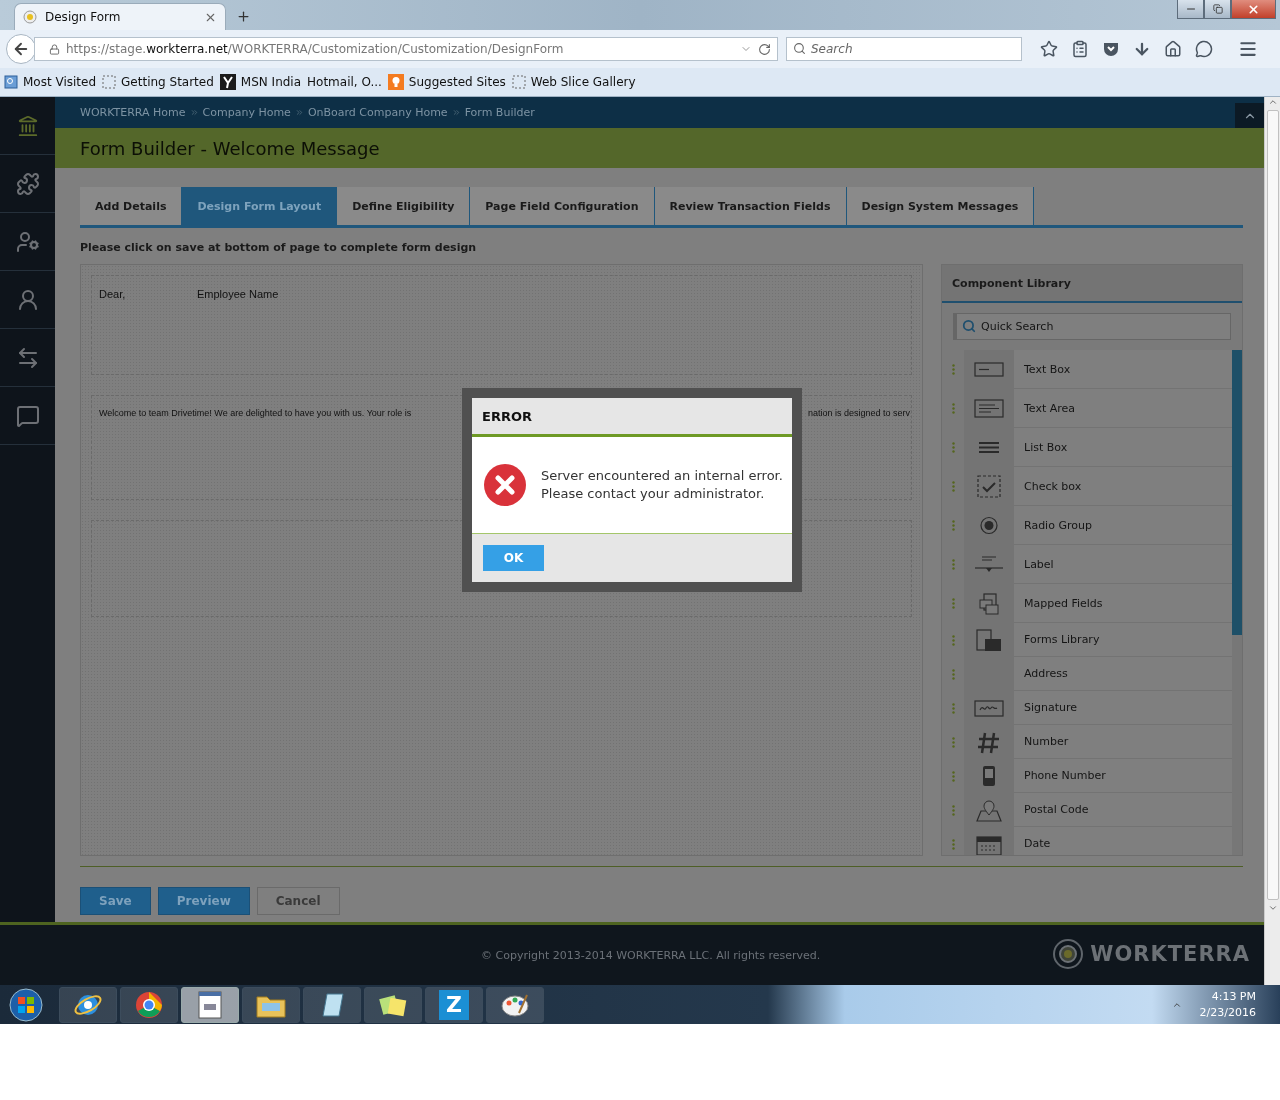 The image size is (1280, 1100). I want to click on instruction-text: Please click on save at bottom of page to complete form design, so click(279, 247).